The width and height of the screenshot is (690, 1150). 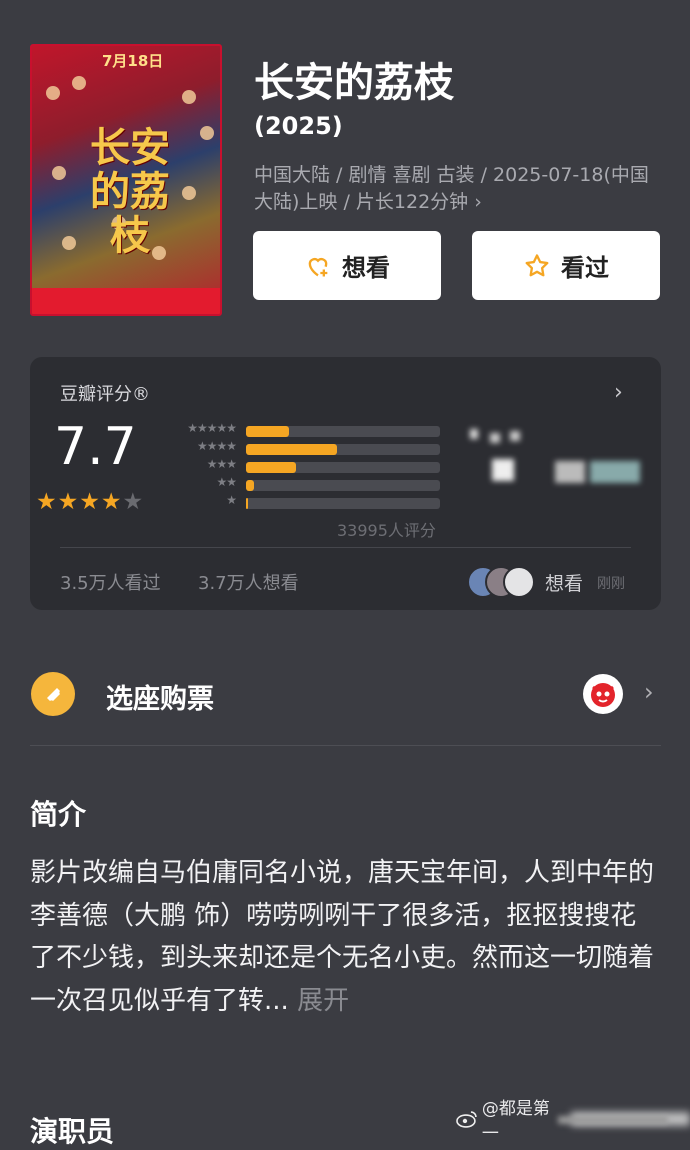 I want to click on friends-action: 想看, so click(x=564, y=584).